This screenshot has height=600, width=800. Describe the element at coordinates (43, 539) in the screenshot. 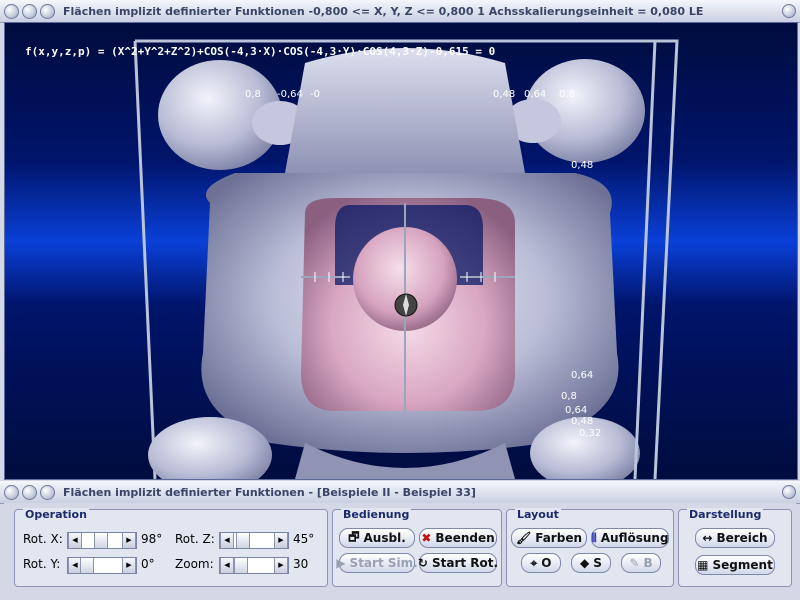

I see `rot-x-label: Rot. X:` at that location.